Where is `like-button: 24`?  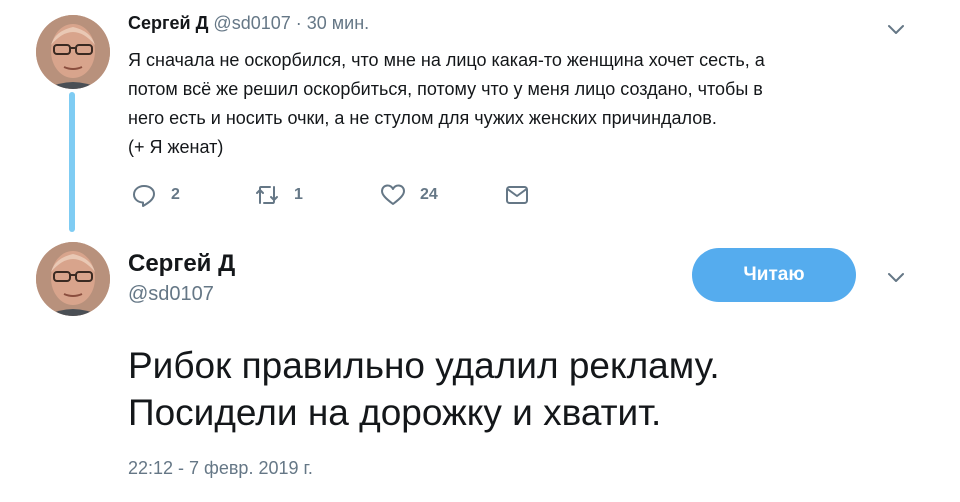 like-button: 24 is located at coordinates (409, 195).